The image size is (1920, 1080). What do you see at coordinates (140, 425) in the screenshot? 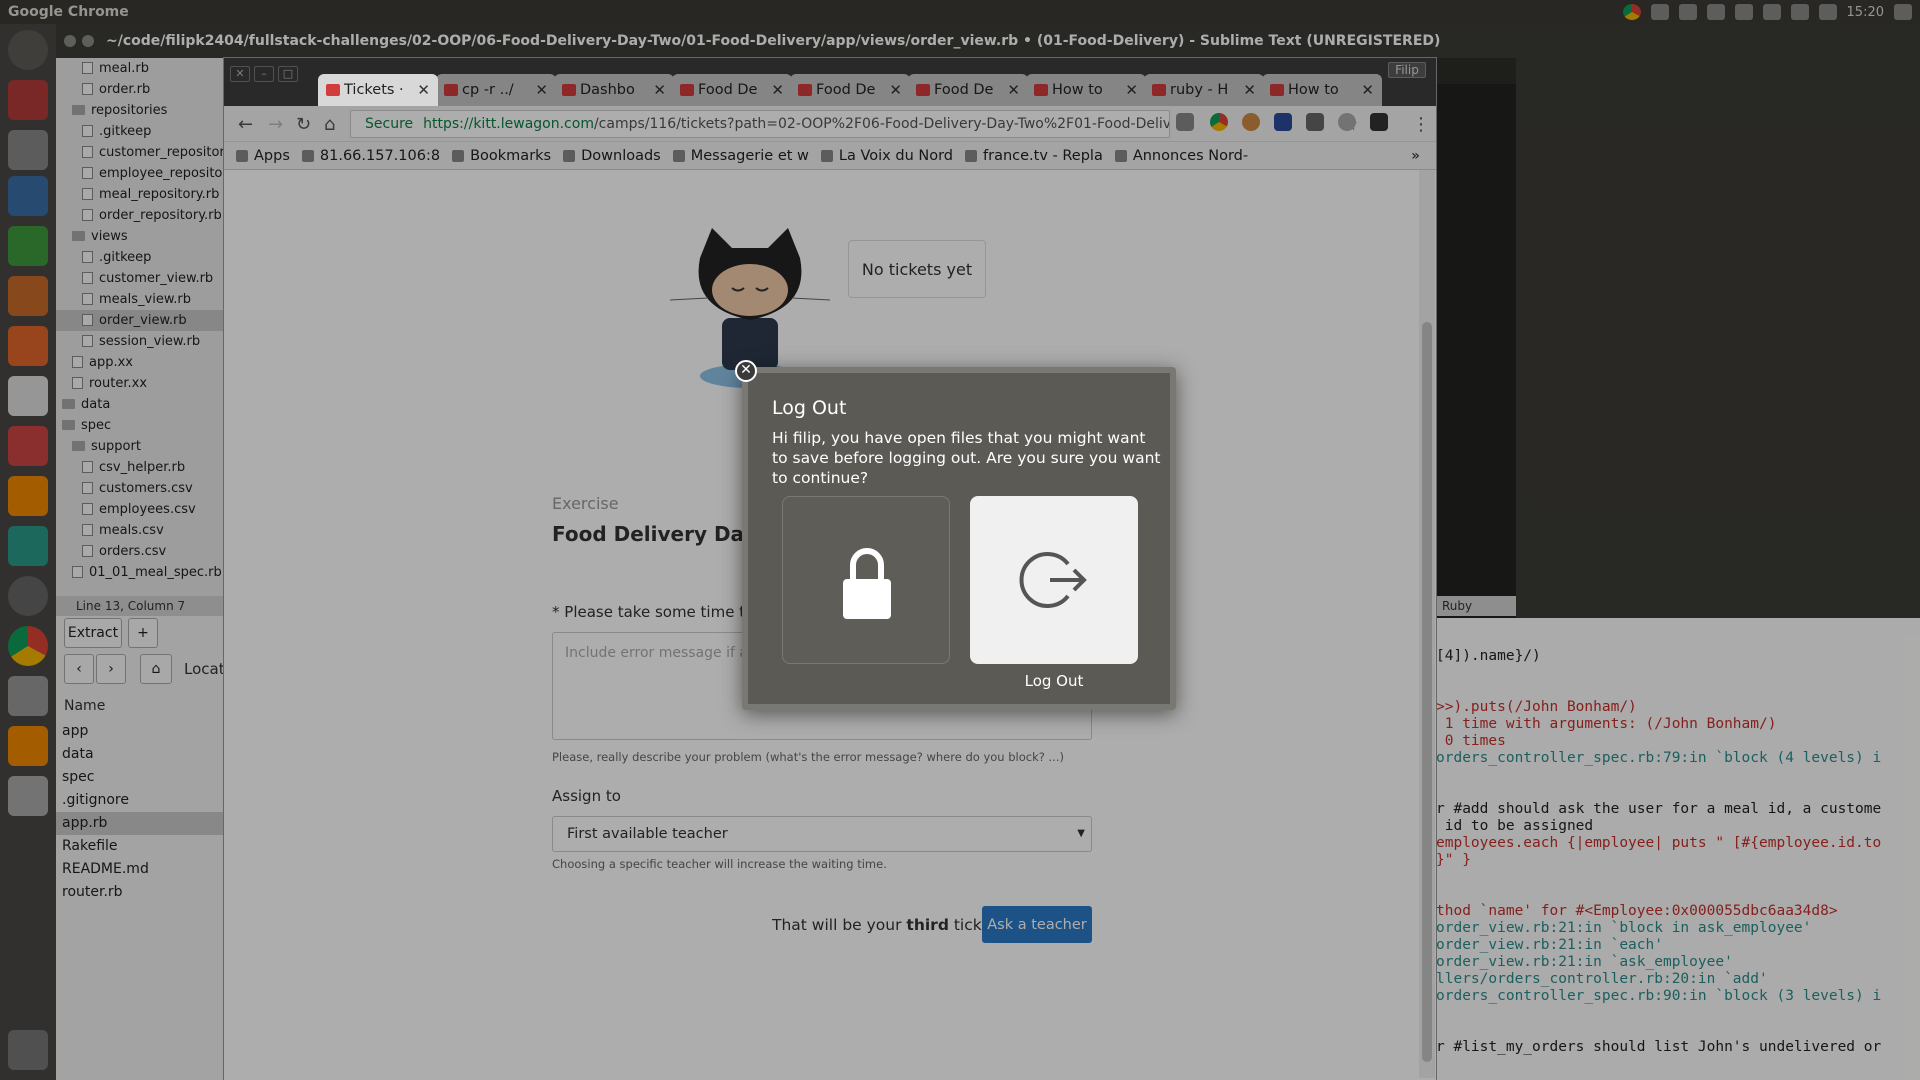
I see `sidebar-folder: spec` at bounding box center [140, 425].